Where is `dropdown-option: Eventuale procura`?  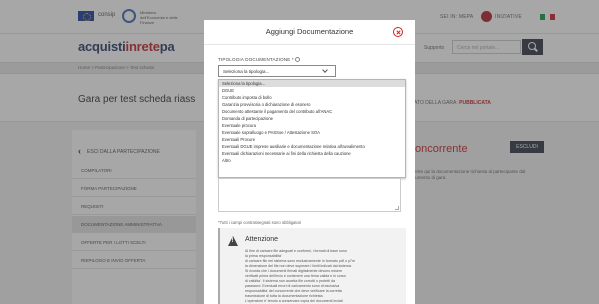
dropdown-option: Eventuale procura is located at coordinates (312, 125).